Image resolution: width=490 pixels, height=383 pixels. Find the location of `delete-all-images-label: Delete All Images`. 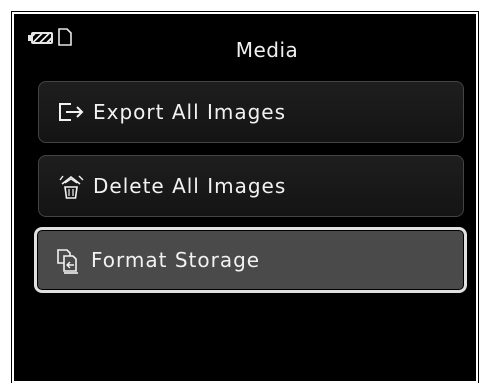

delete-all-images-label: Delete All Images is located at coordinates (190, 186).